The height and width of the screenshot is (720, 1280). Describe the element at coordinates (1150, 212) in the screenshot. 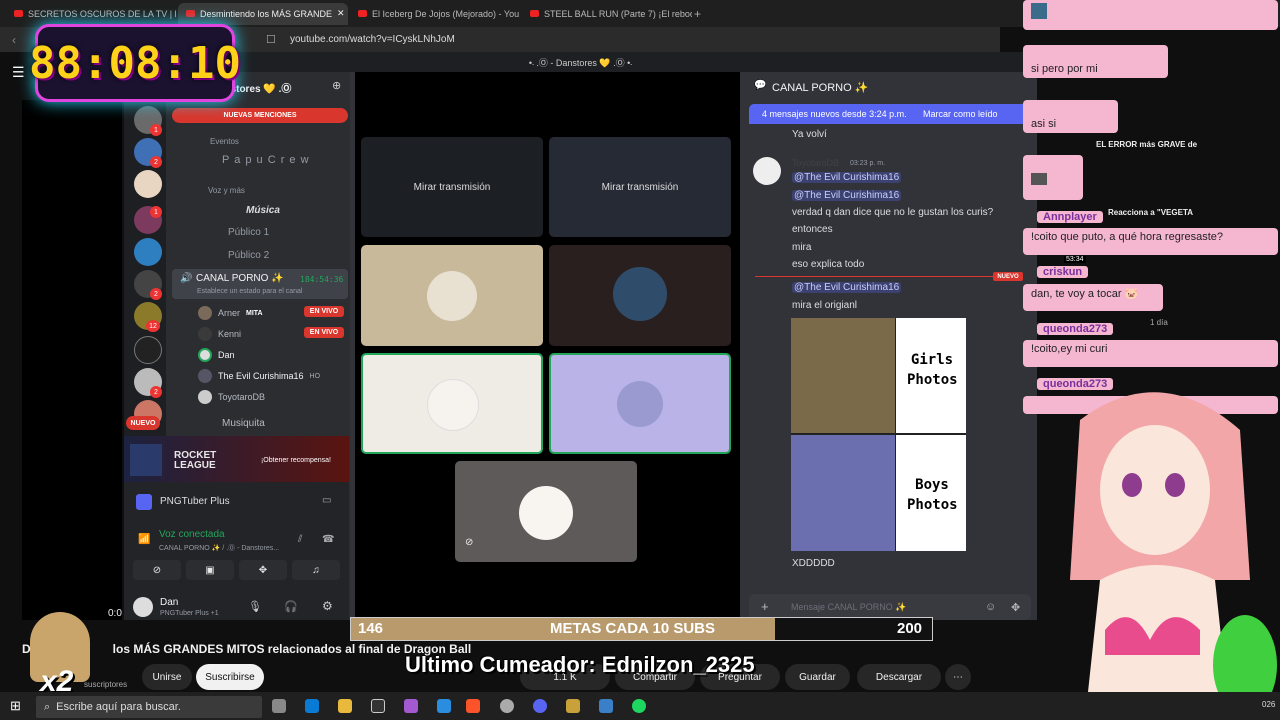

I see `rec-title: Reacciona a "VEGETA` at that location.